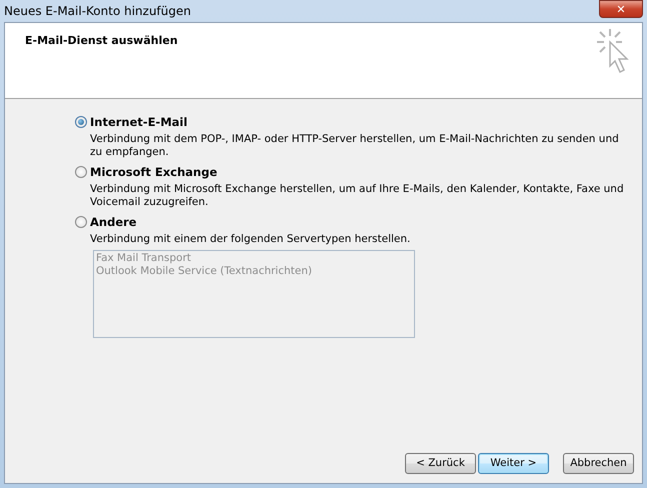 The height and width of the screenshot is (488, 647). I want to click on window-title: Neues E-Mail-Konto hinzufügen, so click(97, 11).